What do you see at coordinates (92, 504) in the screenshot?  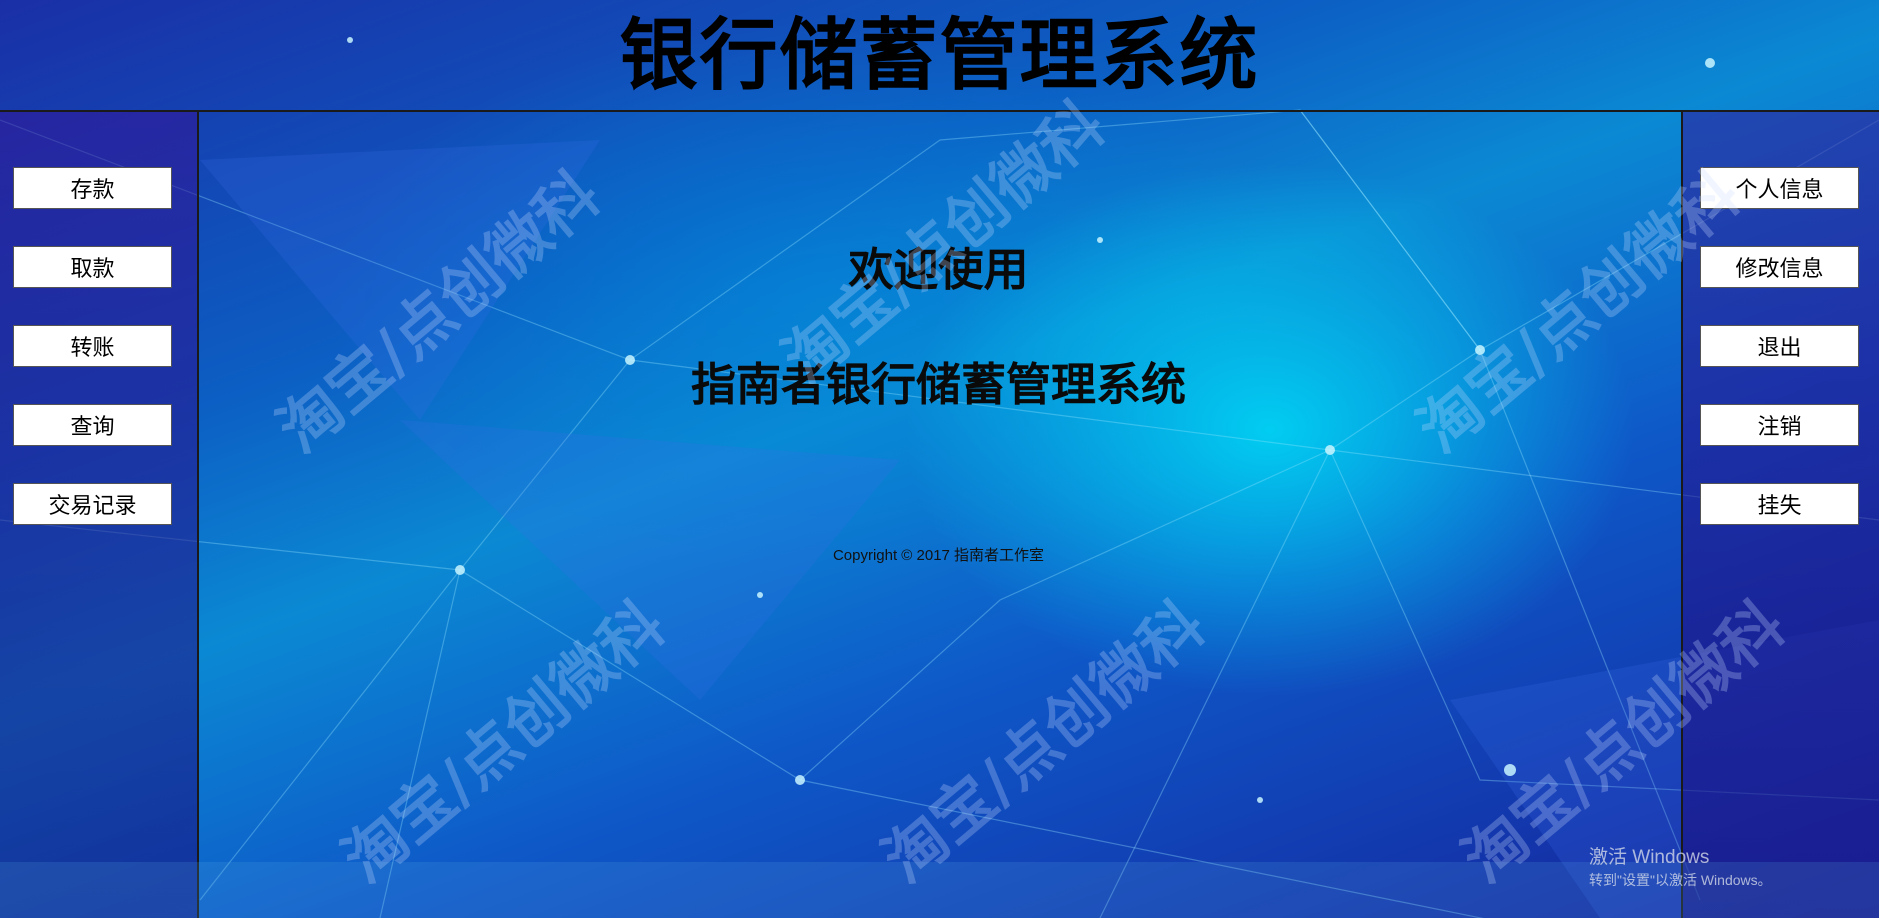 I see `transaction-history-button: 交易记录` at bounding box center [92, 504].